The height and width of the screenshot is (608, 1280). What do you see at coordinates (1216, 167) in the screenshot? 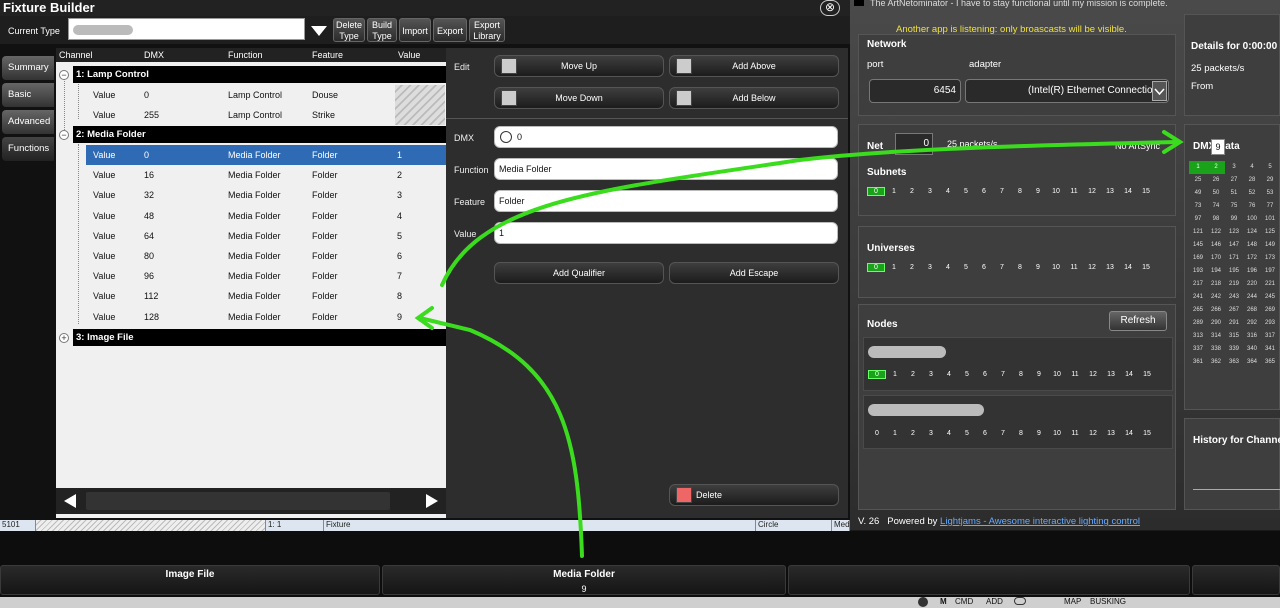
I see `dmx-cell: 2` at bounding box center [1216, 167].